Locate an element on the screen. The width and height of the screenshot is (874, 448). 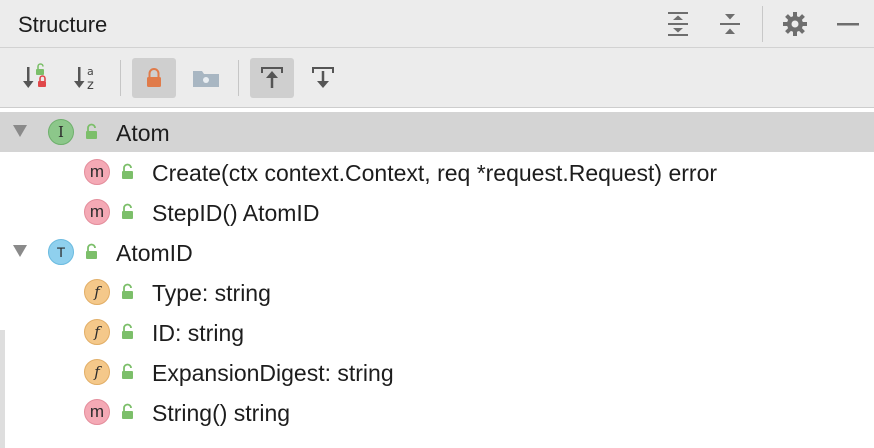
tree-node-label: Type: string is located at coordinates (211, 293).